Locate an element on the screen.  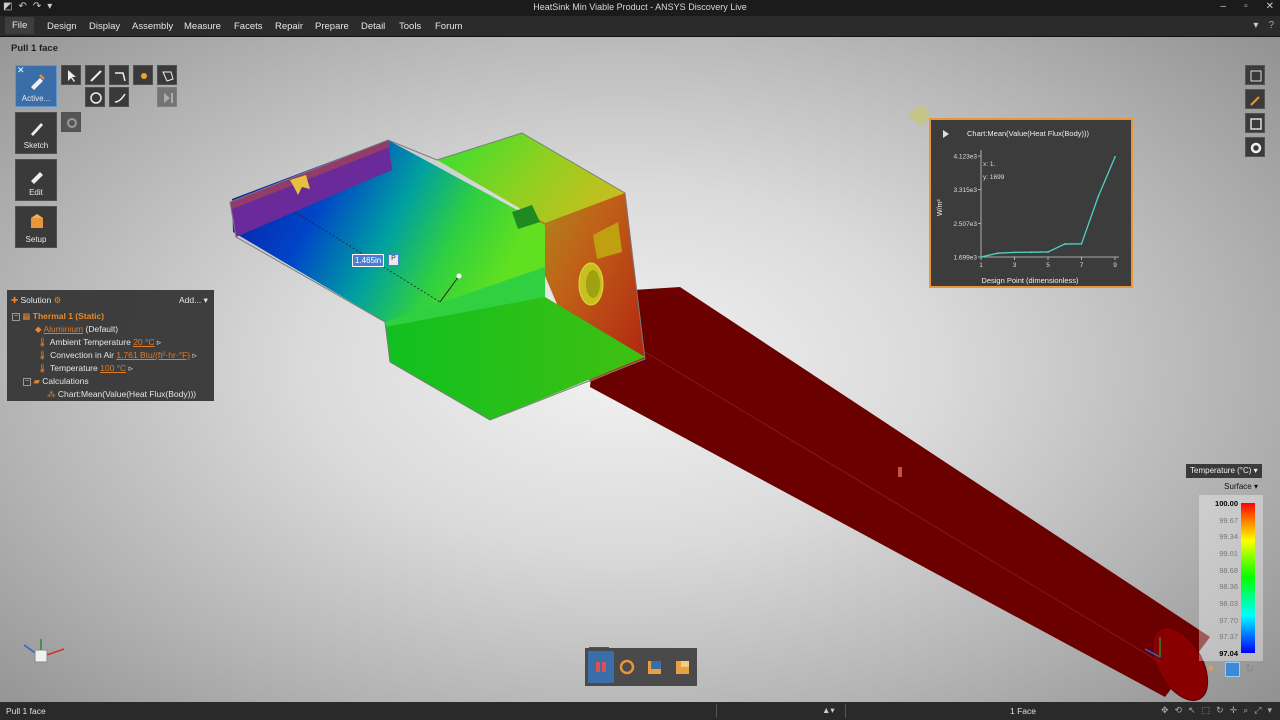
tree-temperature-row: 🌡 Temperature 100 °C ▹ is located at coordinates (85, 368).